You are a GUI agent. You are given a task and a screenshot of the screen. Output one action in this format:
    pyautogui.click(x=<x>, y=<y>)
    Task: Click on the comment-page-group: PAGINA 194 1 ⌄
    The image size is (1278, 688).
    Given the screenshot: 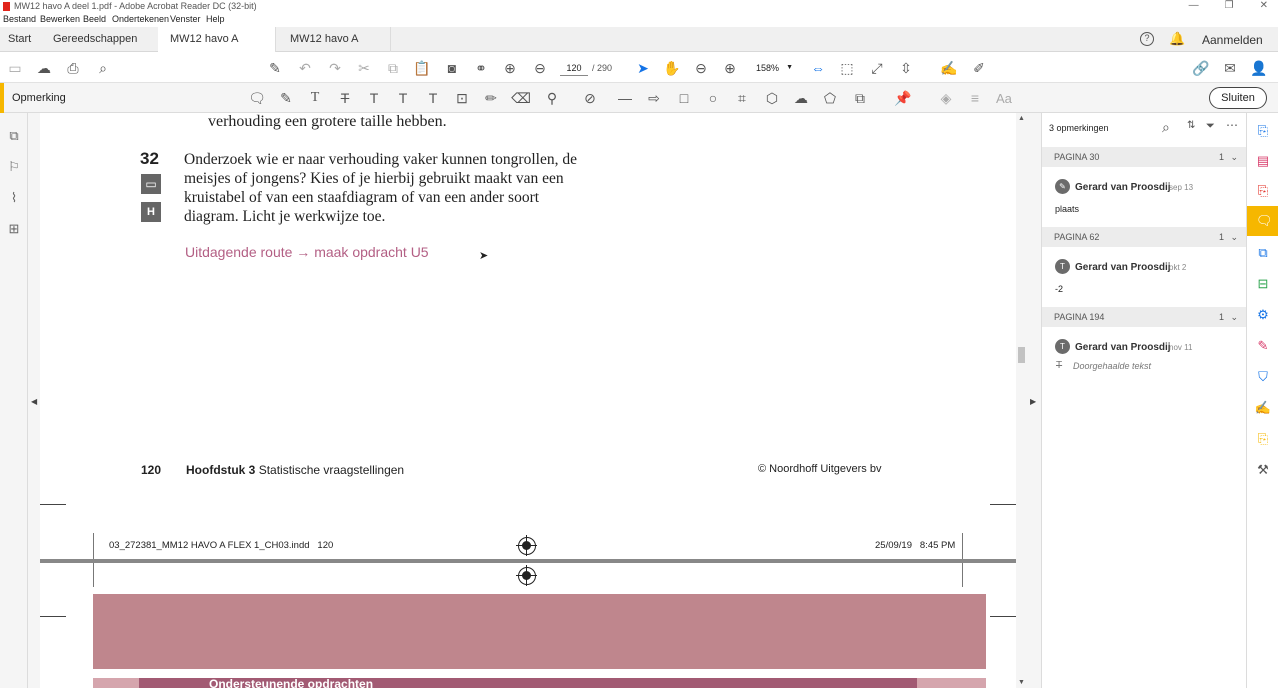 What is the action you would take?
    pyautogui.click(x=1144, y=317)
    